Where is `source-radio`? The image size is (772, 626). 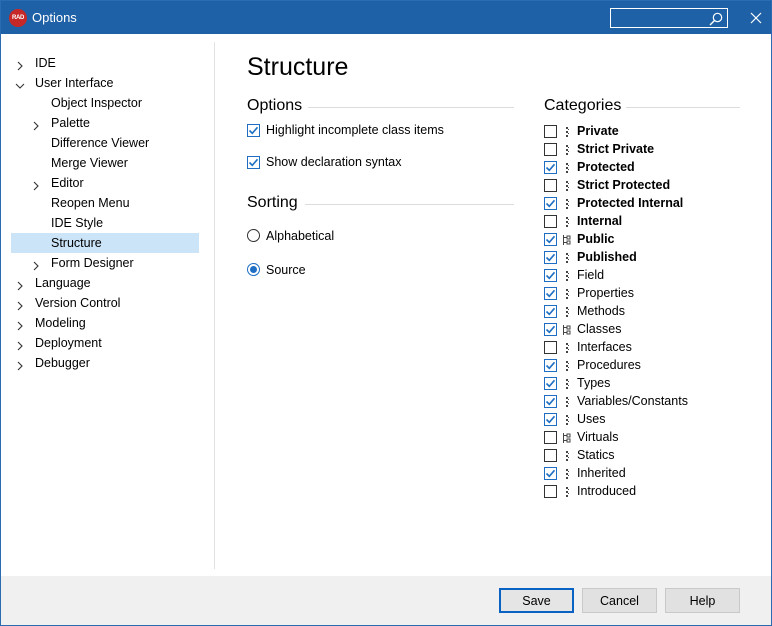
source-radio is located at coordinates (253, 269).